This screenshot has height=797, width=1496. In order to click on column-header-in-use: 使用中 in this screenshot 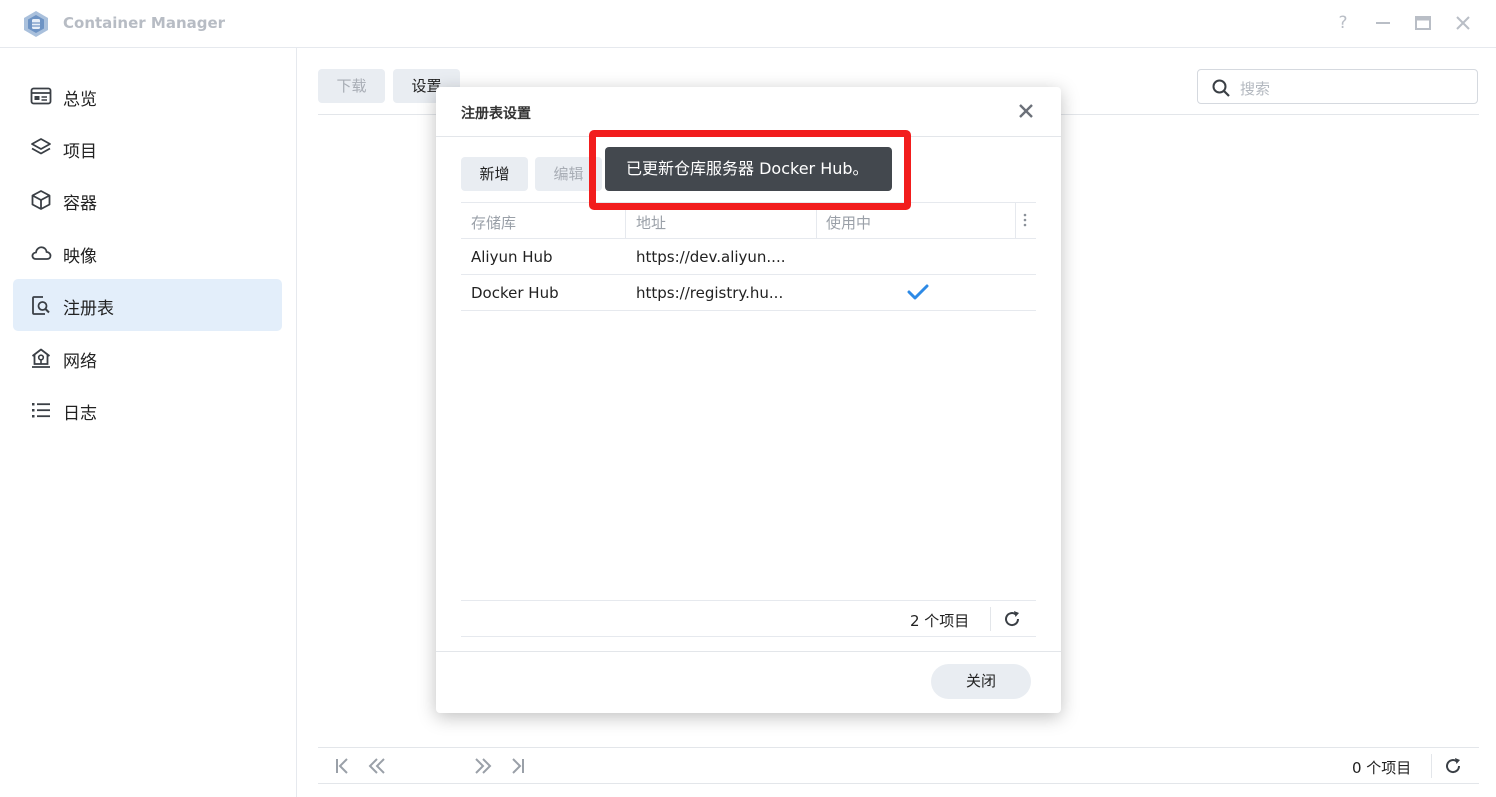, I will do `click(848, 222)`.